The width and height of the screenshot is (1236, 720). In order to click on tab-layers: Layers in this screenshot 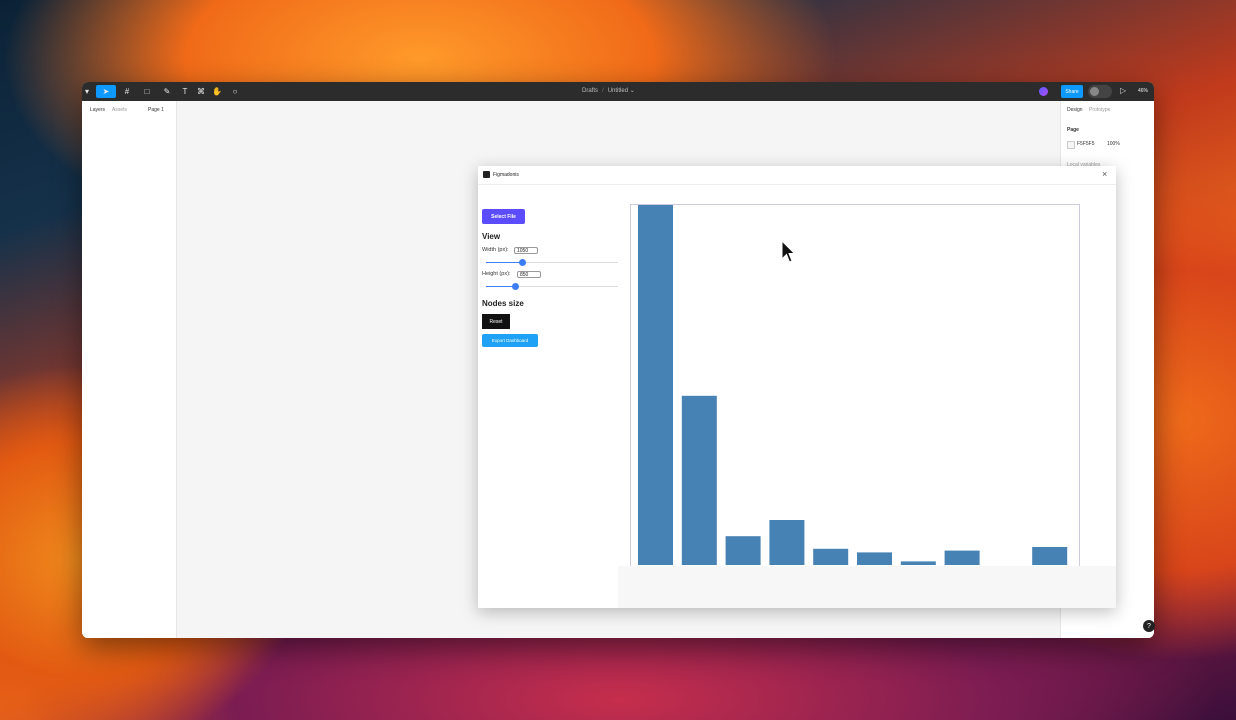, I will do `click(97, 110)`.